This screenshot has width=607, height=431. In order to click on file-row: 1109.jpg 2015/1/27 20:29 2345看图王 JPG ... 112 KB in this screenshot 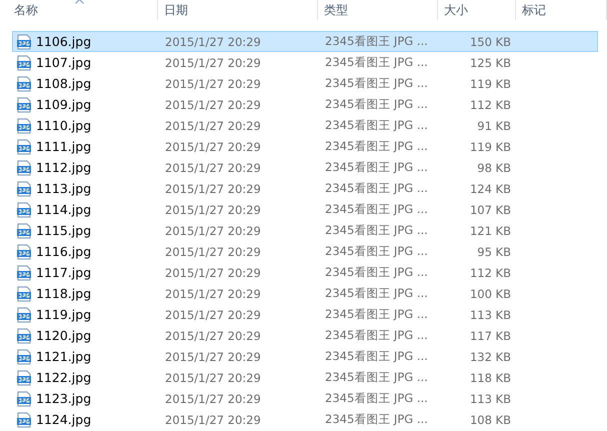, I will do `click(305, 104)`.